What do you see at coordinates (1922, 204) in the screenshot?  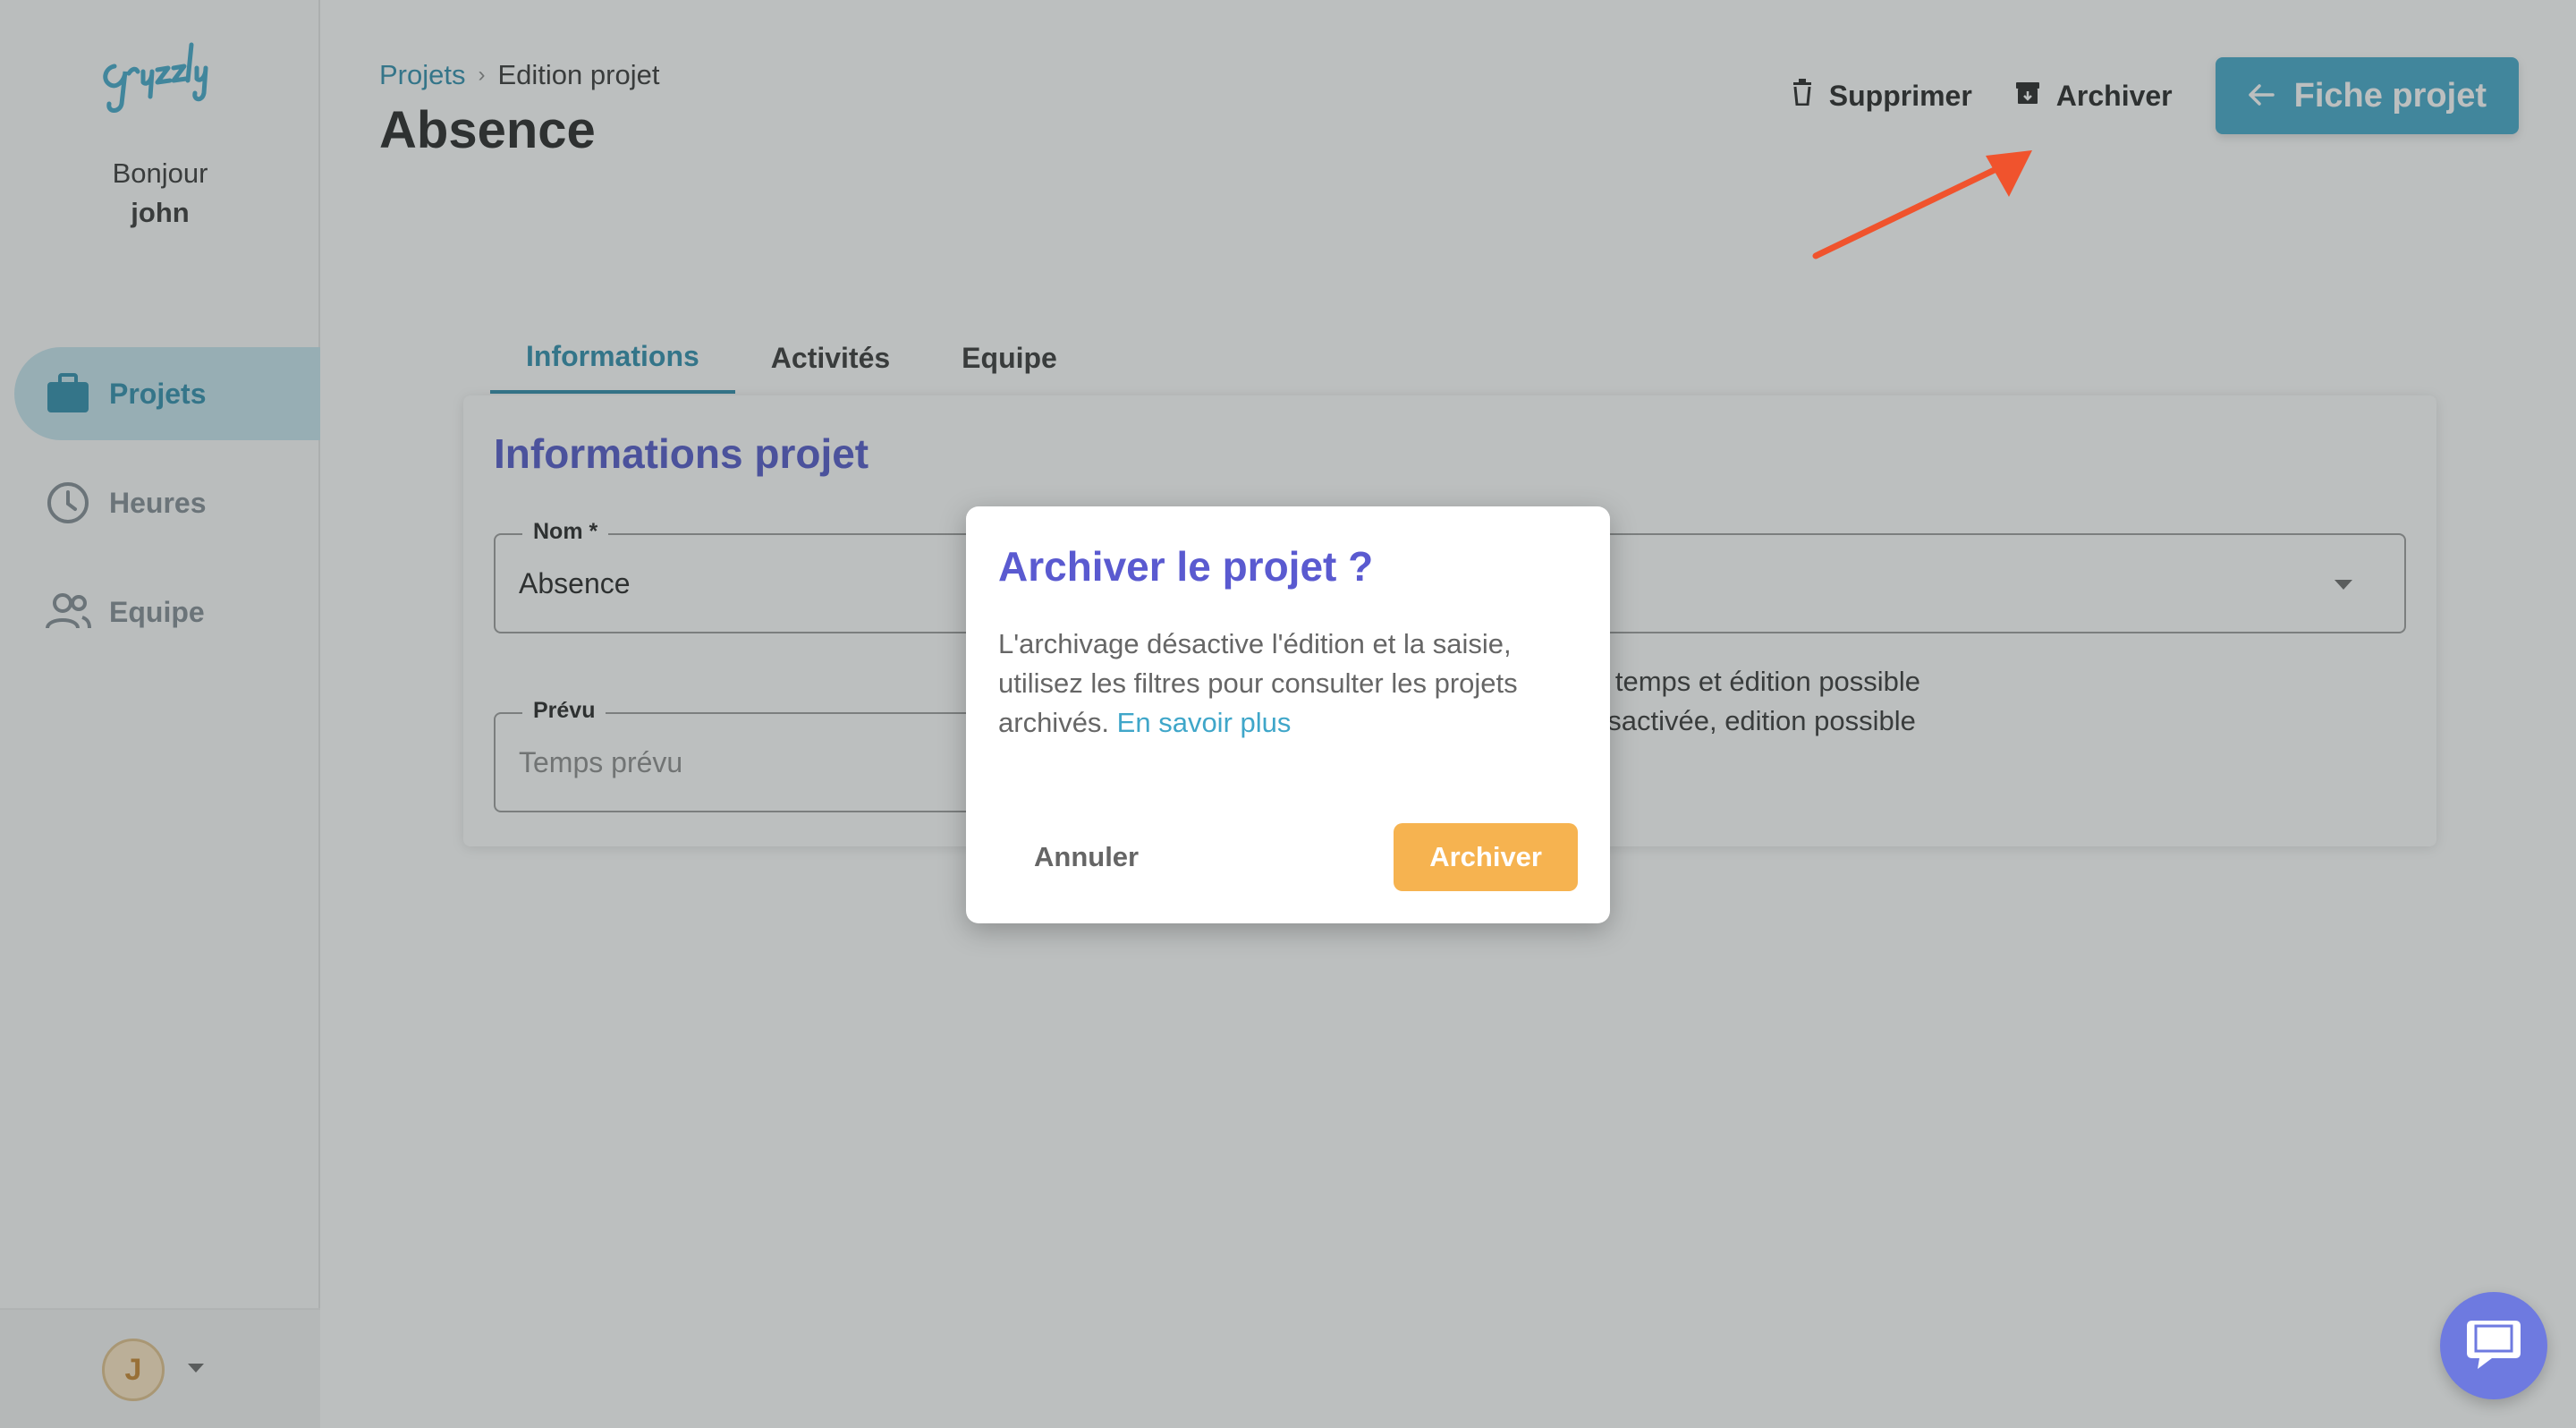 I see `annotation-arrow-icon` at bounding box center [1922, 204].